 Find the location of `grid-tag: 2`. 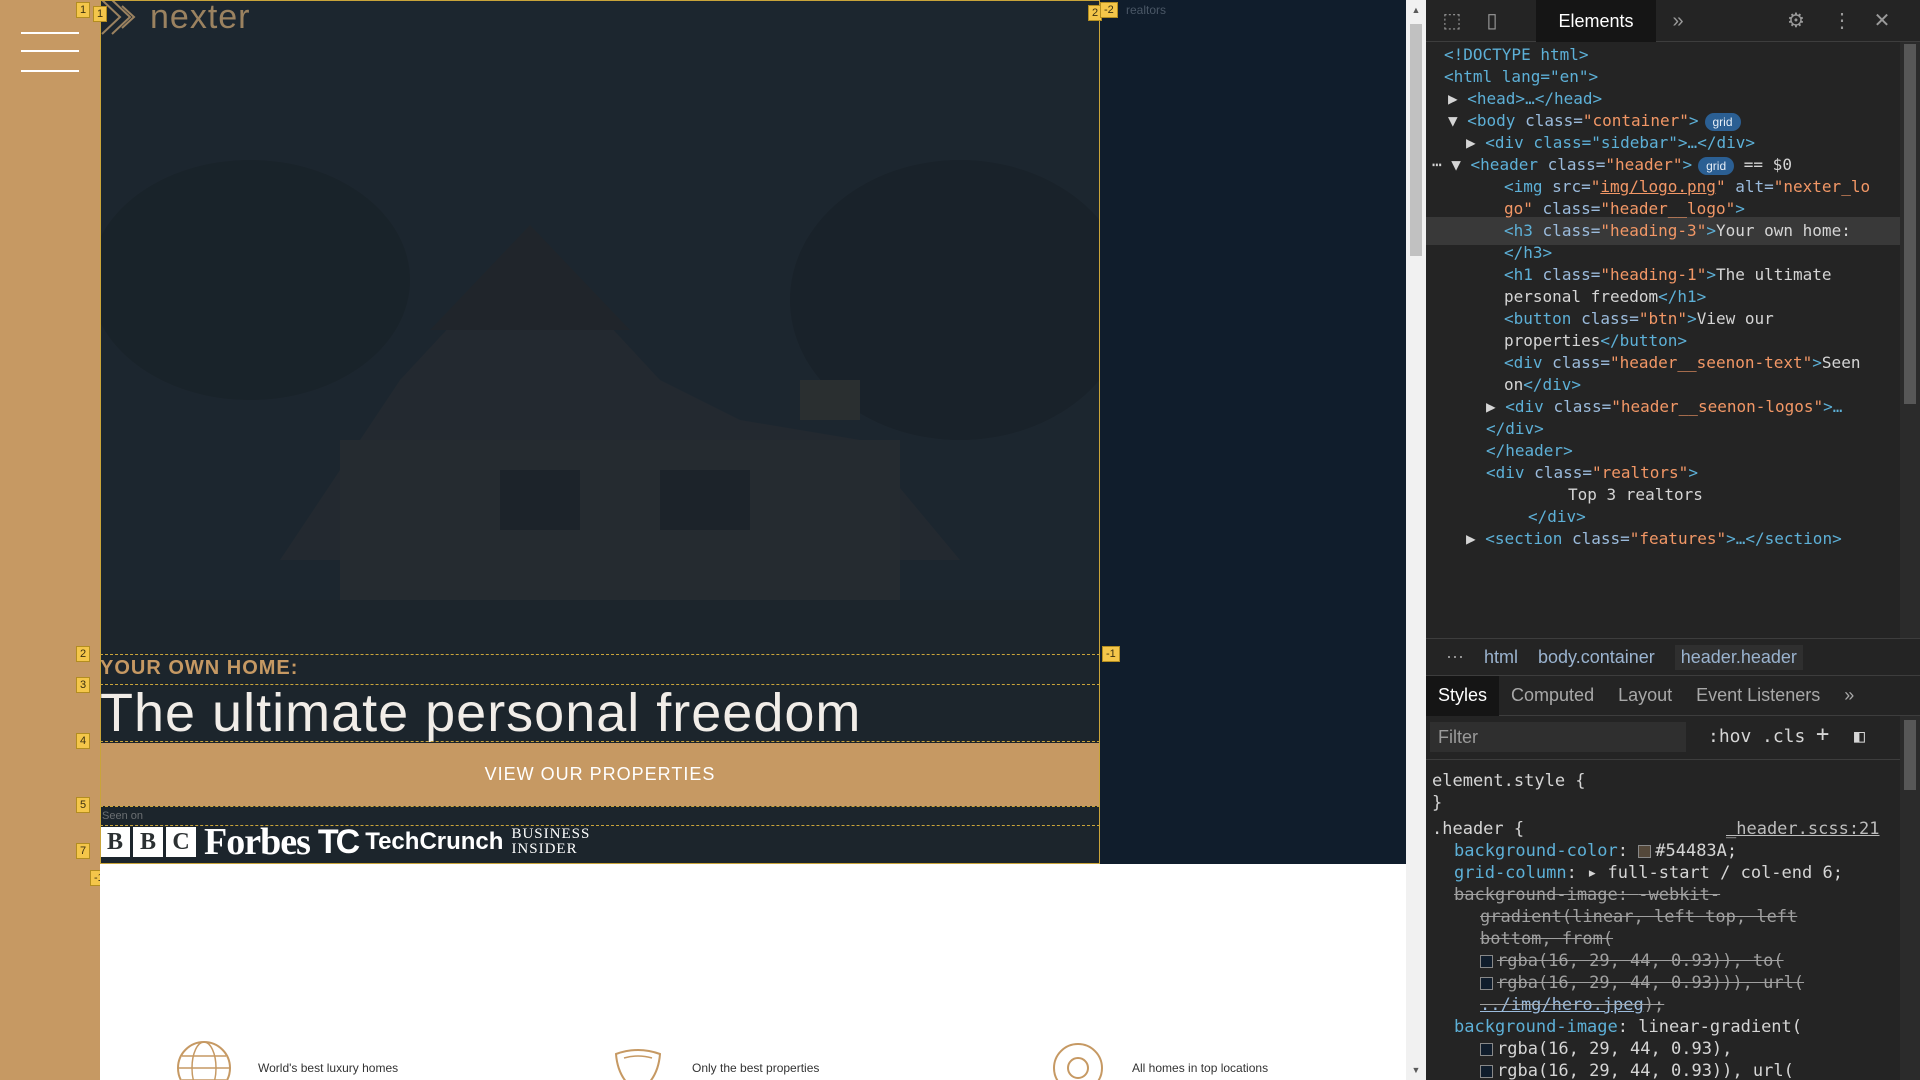

grid-tag: 2 is located at coordinates (83, 654).